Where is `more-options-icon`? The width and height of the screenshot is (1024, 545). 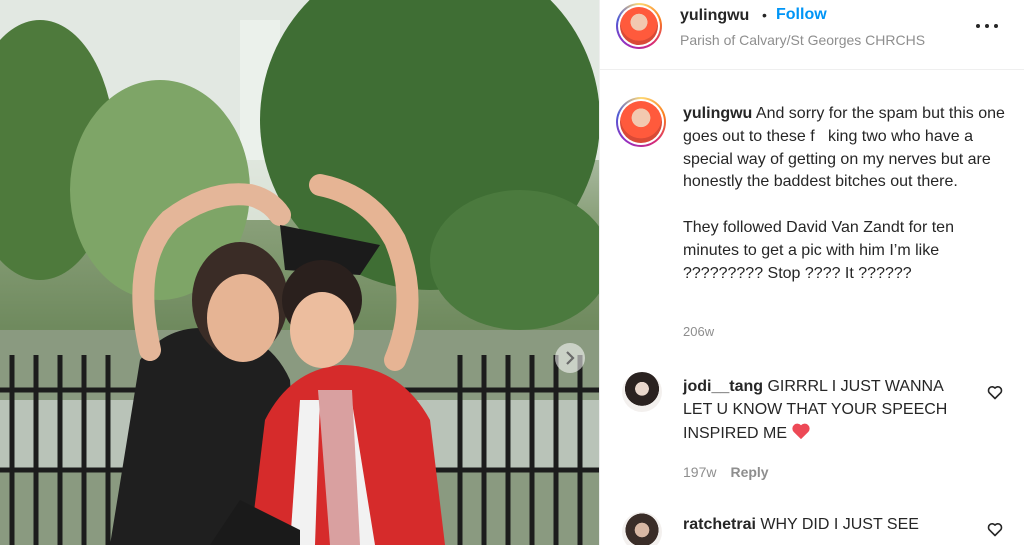
more-options-icon is located at coordinates (987, 26).